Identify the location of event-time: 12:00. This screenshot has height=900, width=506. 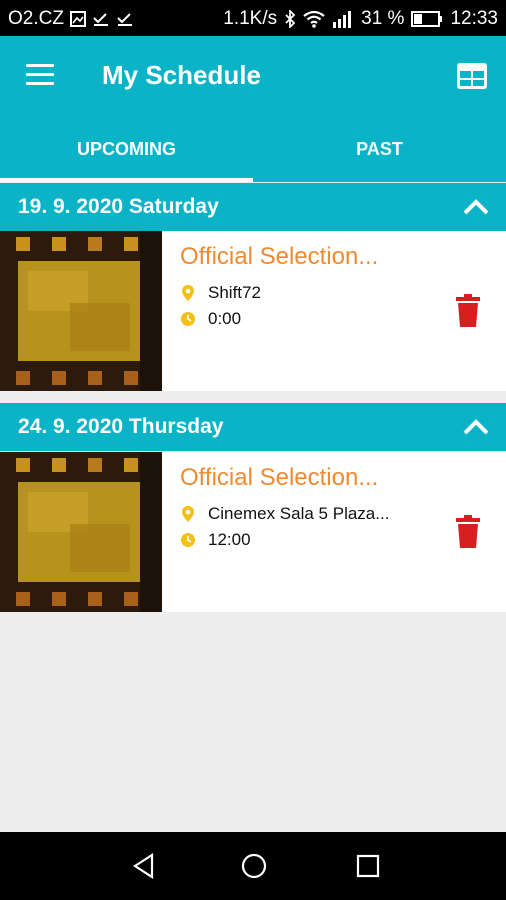
(229, 539).